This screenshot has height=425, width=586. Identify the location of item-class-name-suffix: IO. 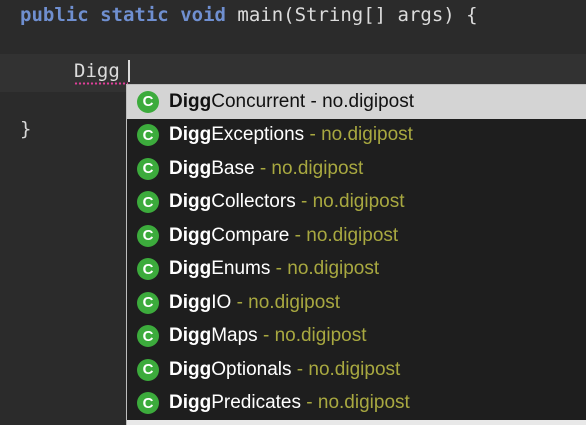
(221, 302).